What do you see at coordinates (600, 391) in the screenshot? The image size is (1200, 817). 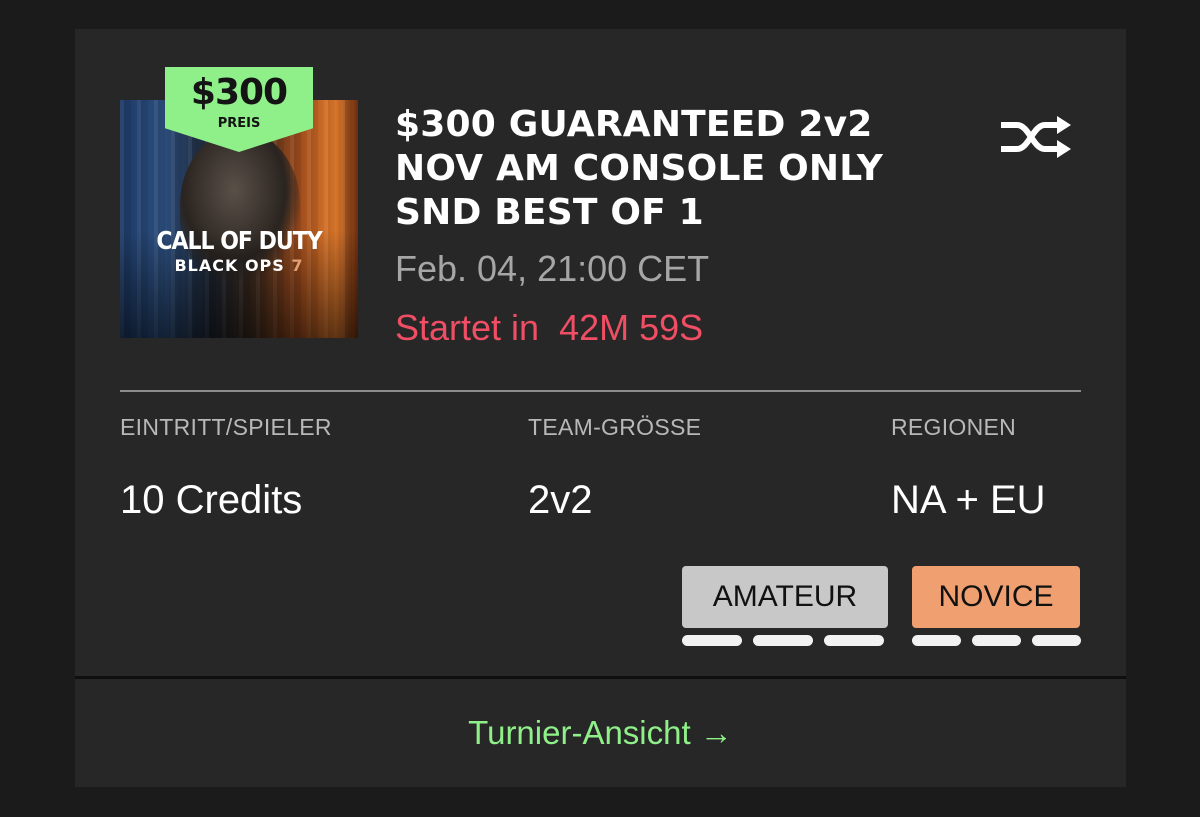 I see `divider` at bounding box center [600, 391].